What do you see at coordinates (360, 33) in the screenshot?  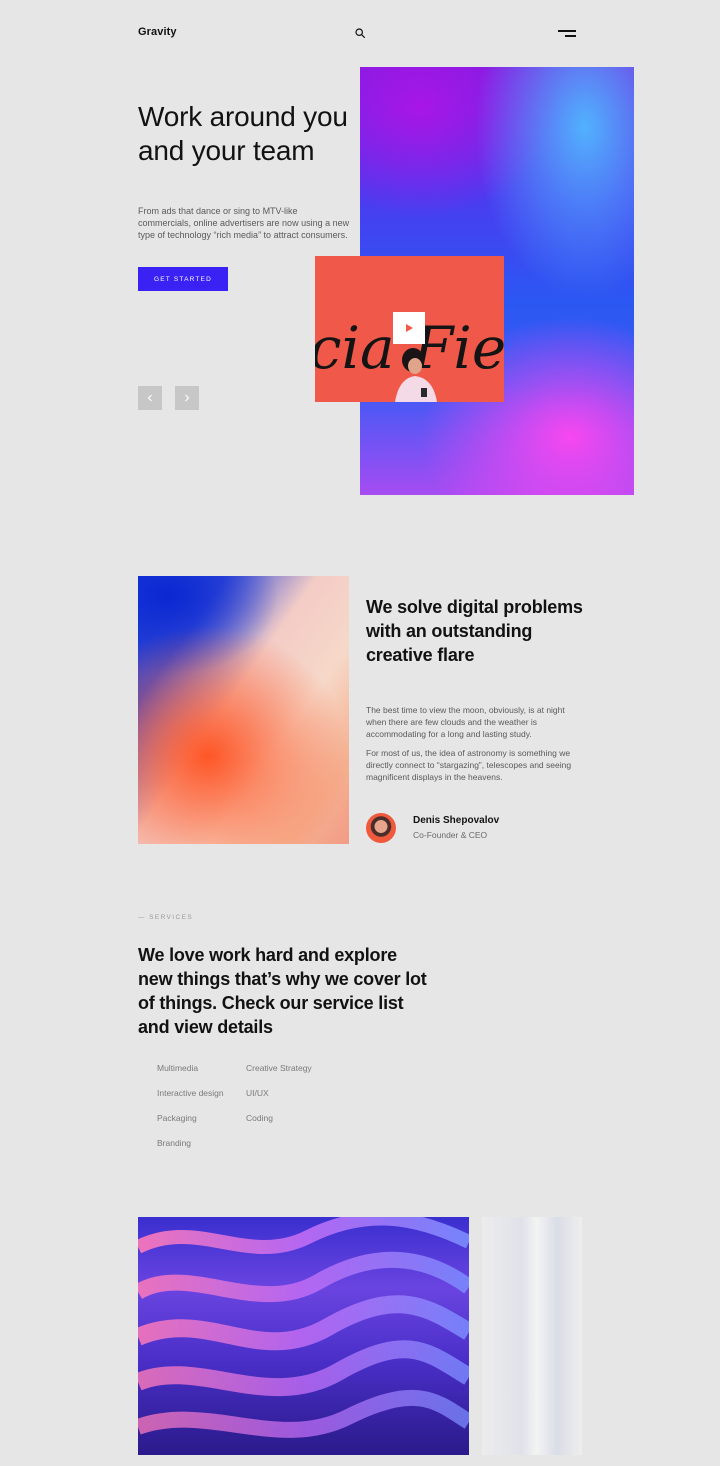 I see `search-icon` at bounding box center [360, 33].